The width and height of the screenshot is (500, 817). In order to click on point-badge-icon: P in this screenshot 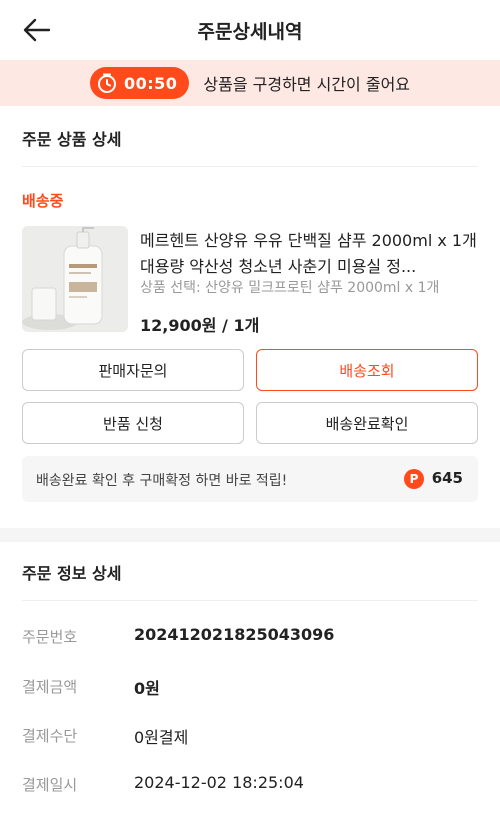, I will do `click(414, 479)`.